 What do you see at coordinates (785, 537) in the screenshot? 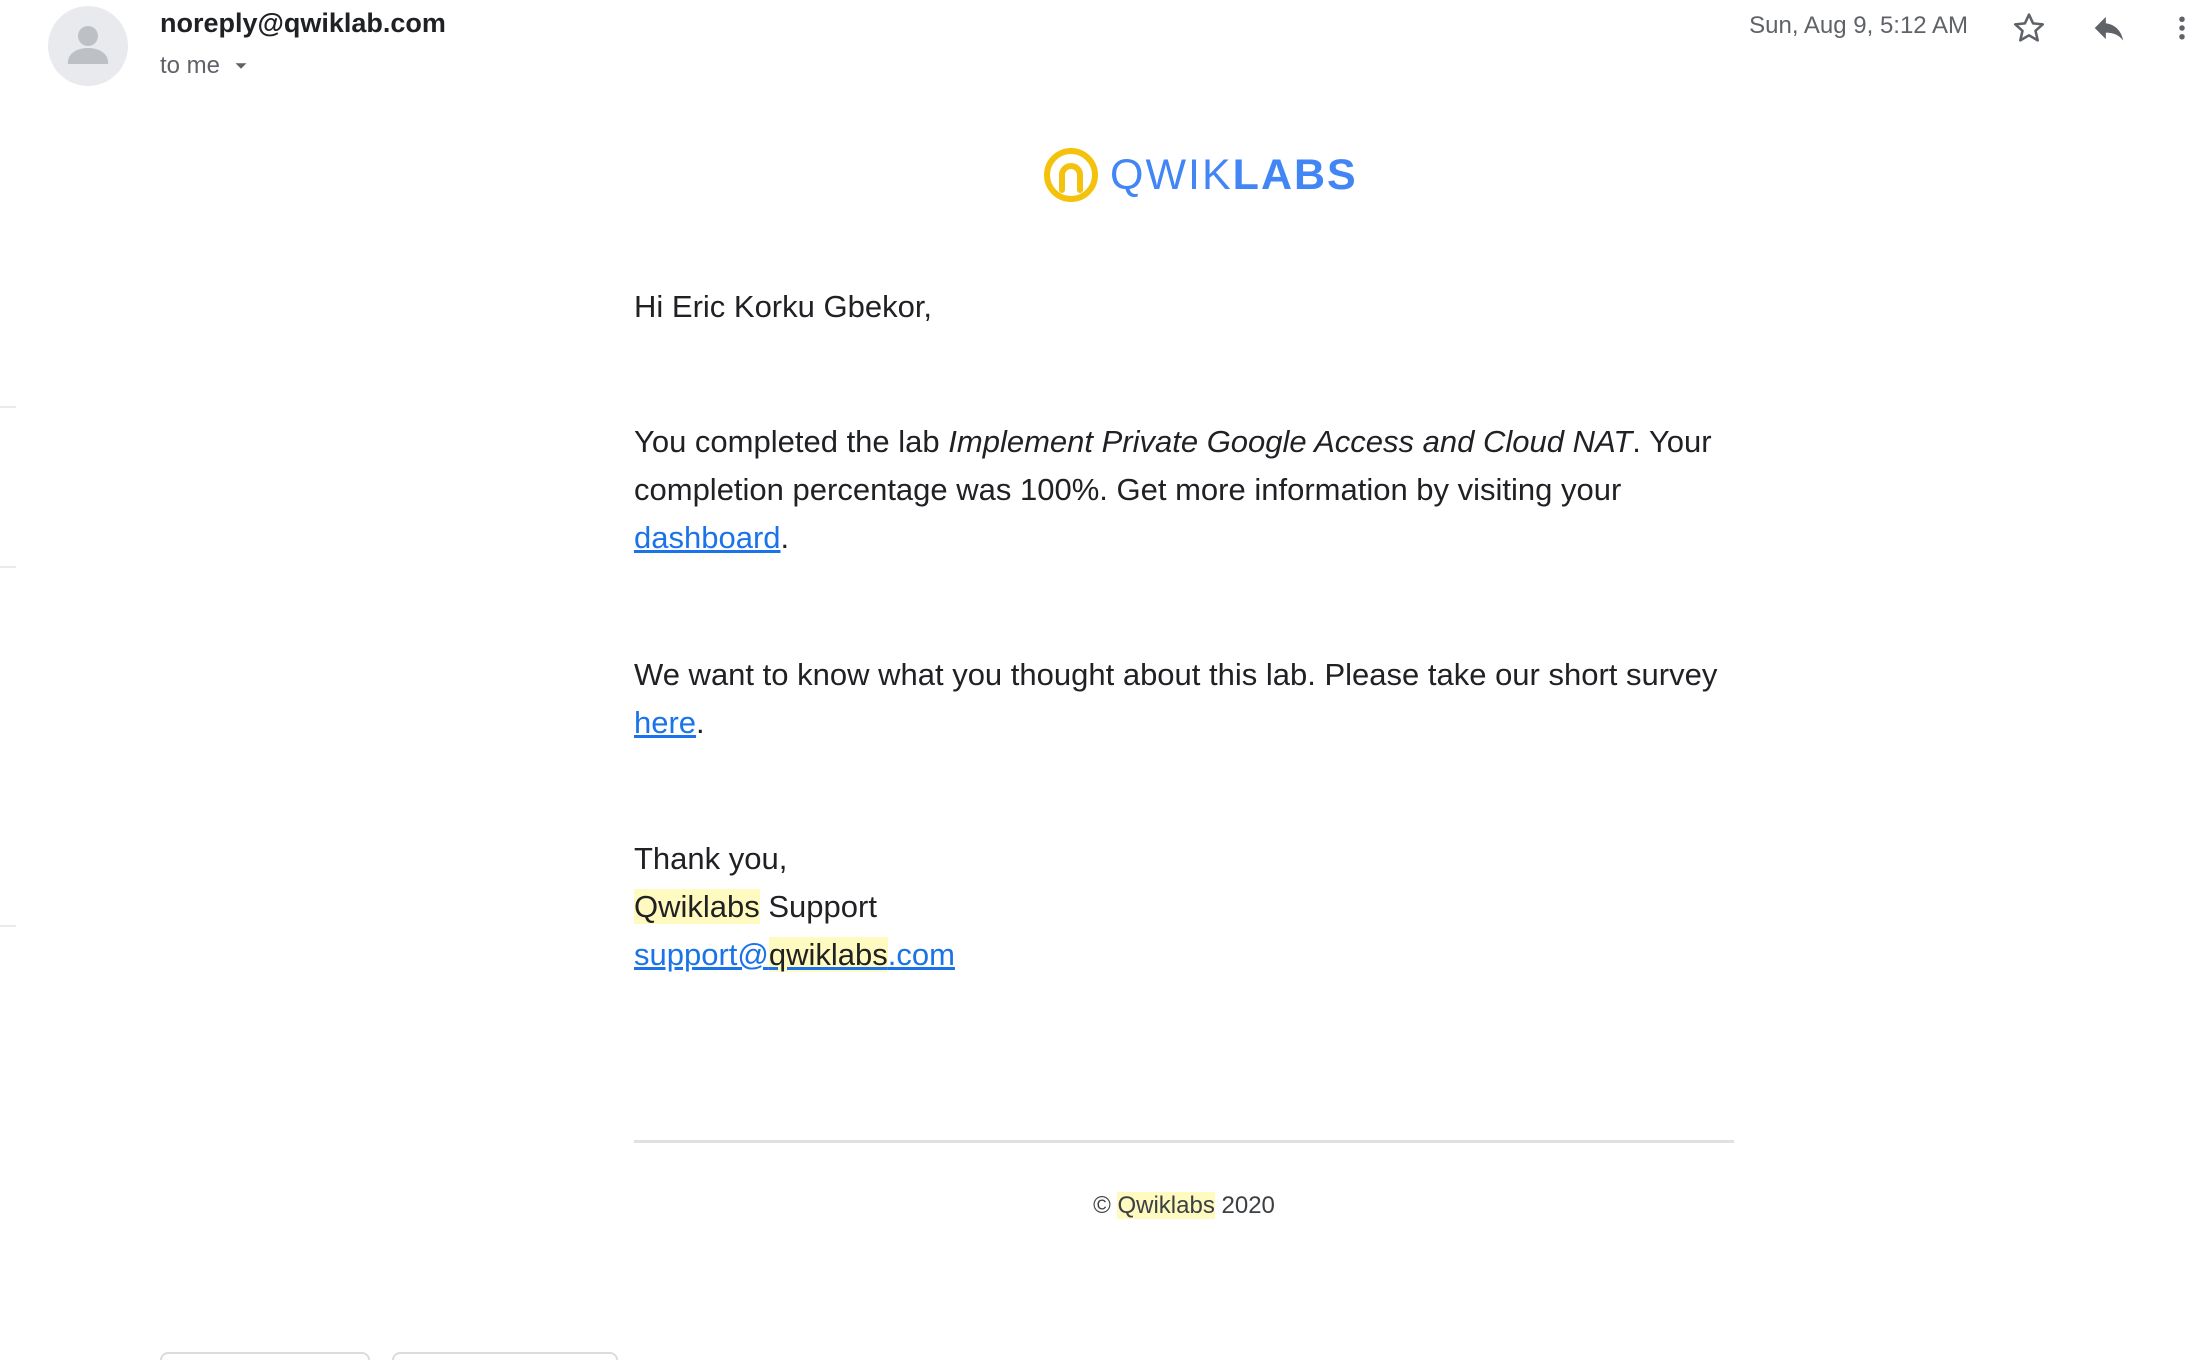
I see `para1-end: .` at bounding box center [785, 537].